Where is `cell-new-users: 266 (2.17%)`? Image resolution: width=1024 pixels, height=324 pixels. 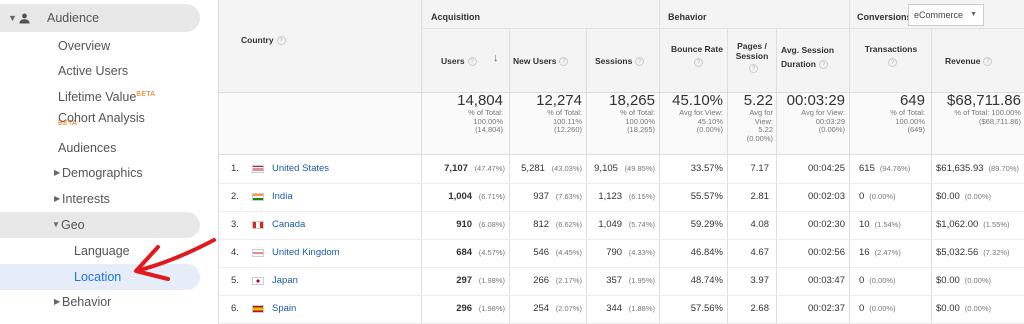
cell-new-users: 266 (2.17%) is located at coordinates (546, 281).